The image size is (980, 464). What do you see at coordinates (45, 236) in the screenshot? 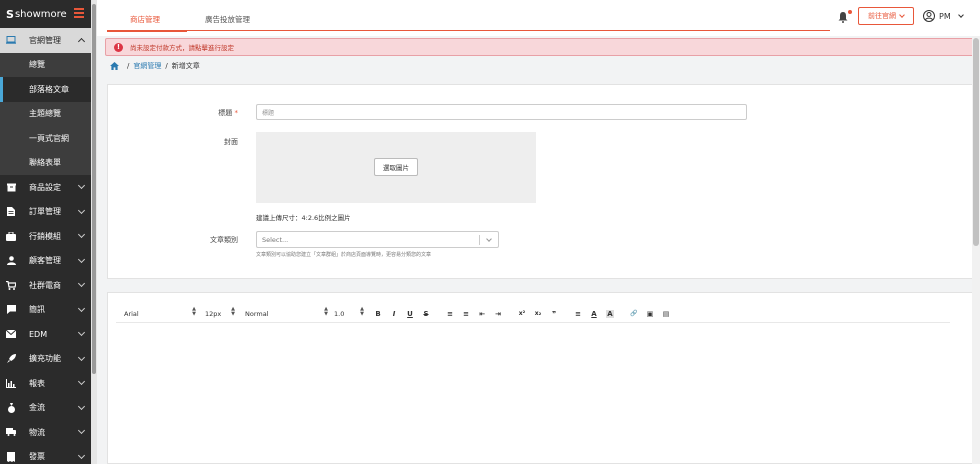
I see `sidebar-item-marketing: 行銷模組` at bounding box center [45, 236].